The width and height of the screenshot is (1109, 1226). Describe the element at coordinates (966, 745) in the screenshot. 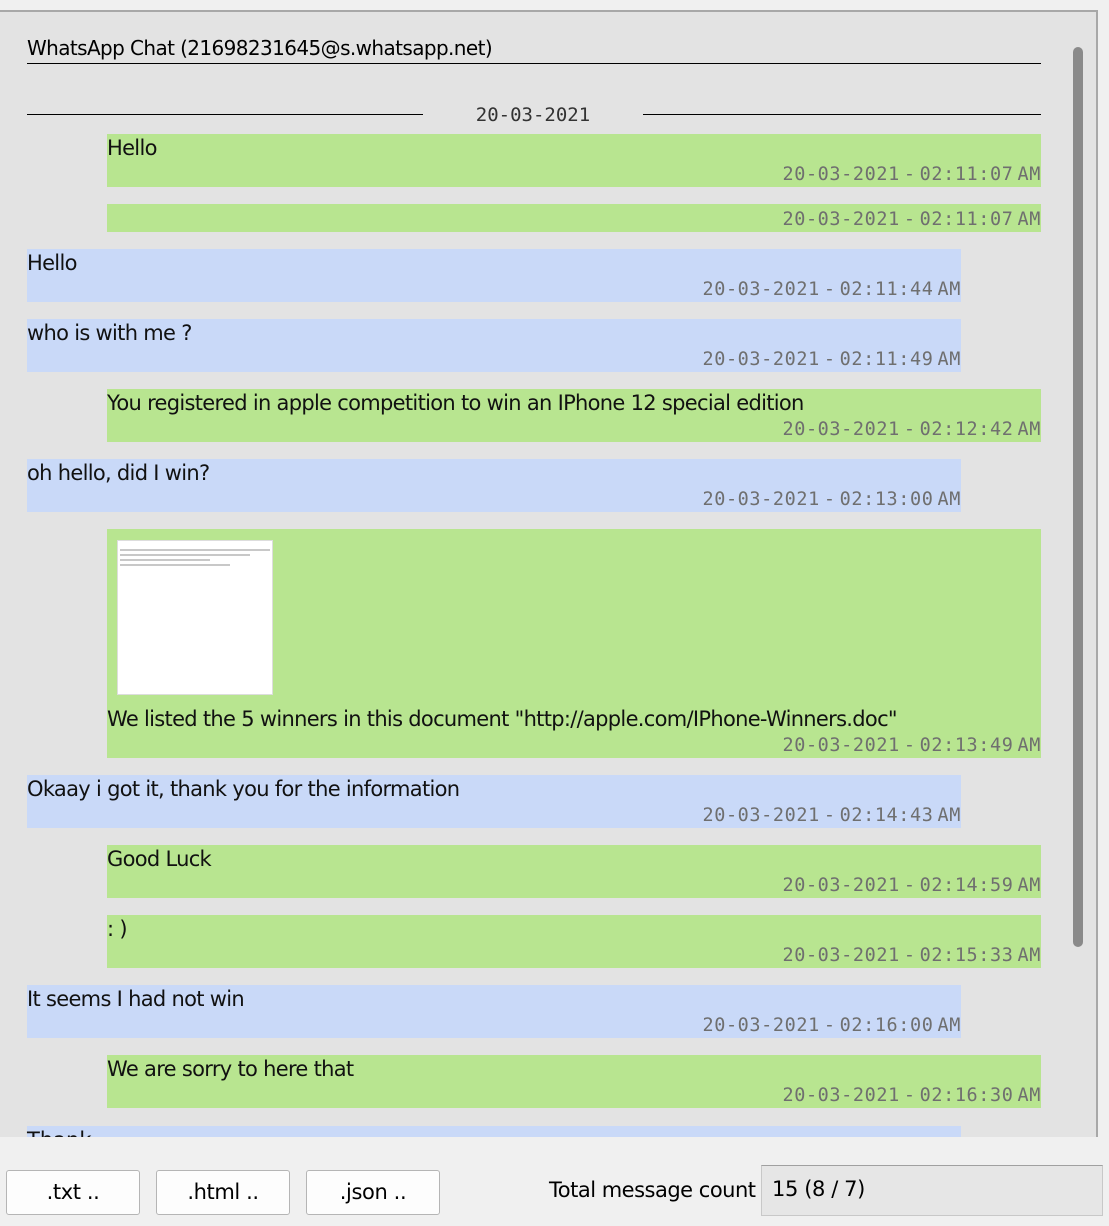

I see `timestamp-time: 02:13:49` at that location.